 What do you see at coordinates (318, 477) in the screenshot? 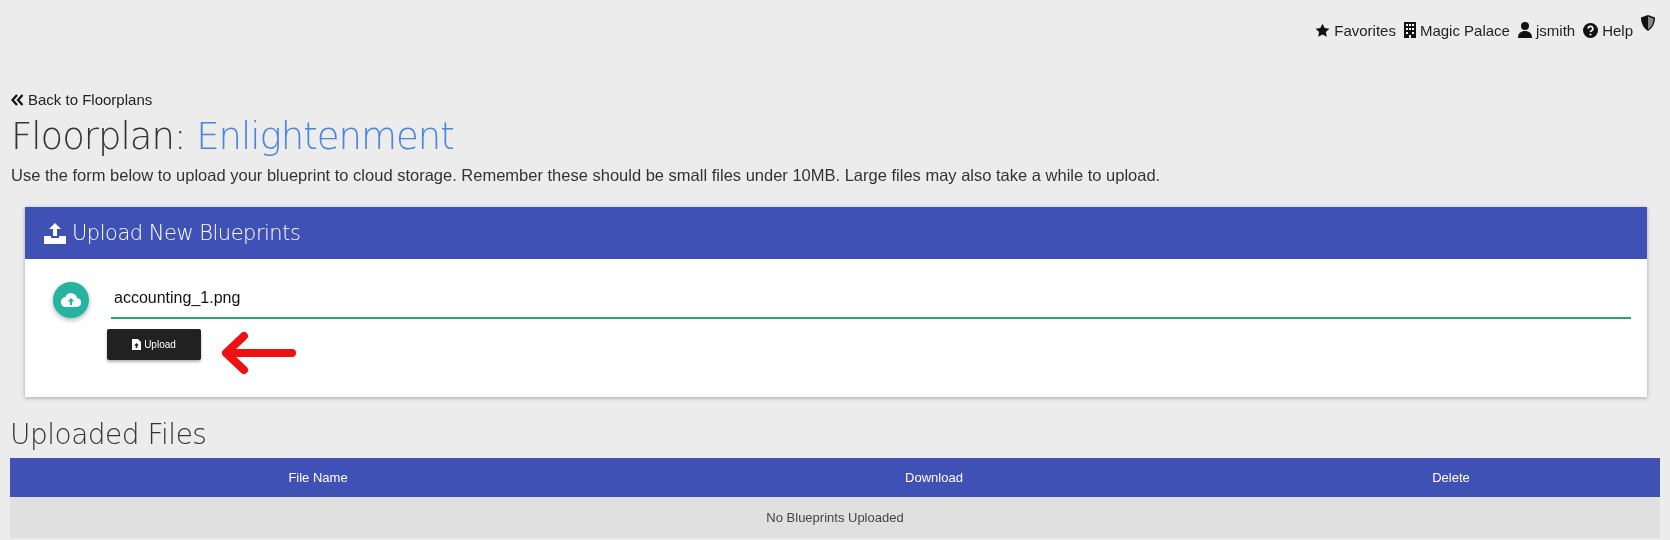
I see `column-header: File Name` at bounding box center [318, 477].